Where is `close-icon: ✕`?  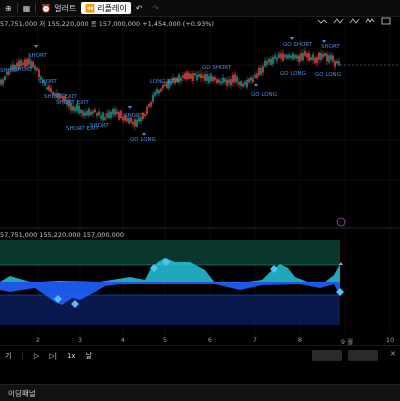
close-icon: ✕ is located at coordinates (393, 354).